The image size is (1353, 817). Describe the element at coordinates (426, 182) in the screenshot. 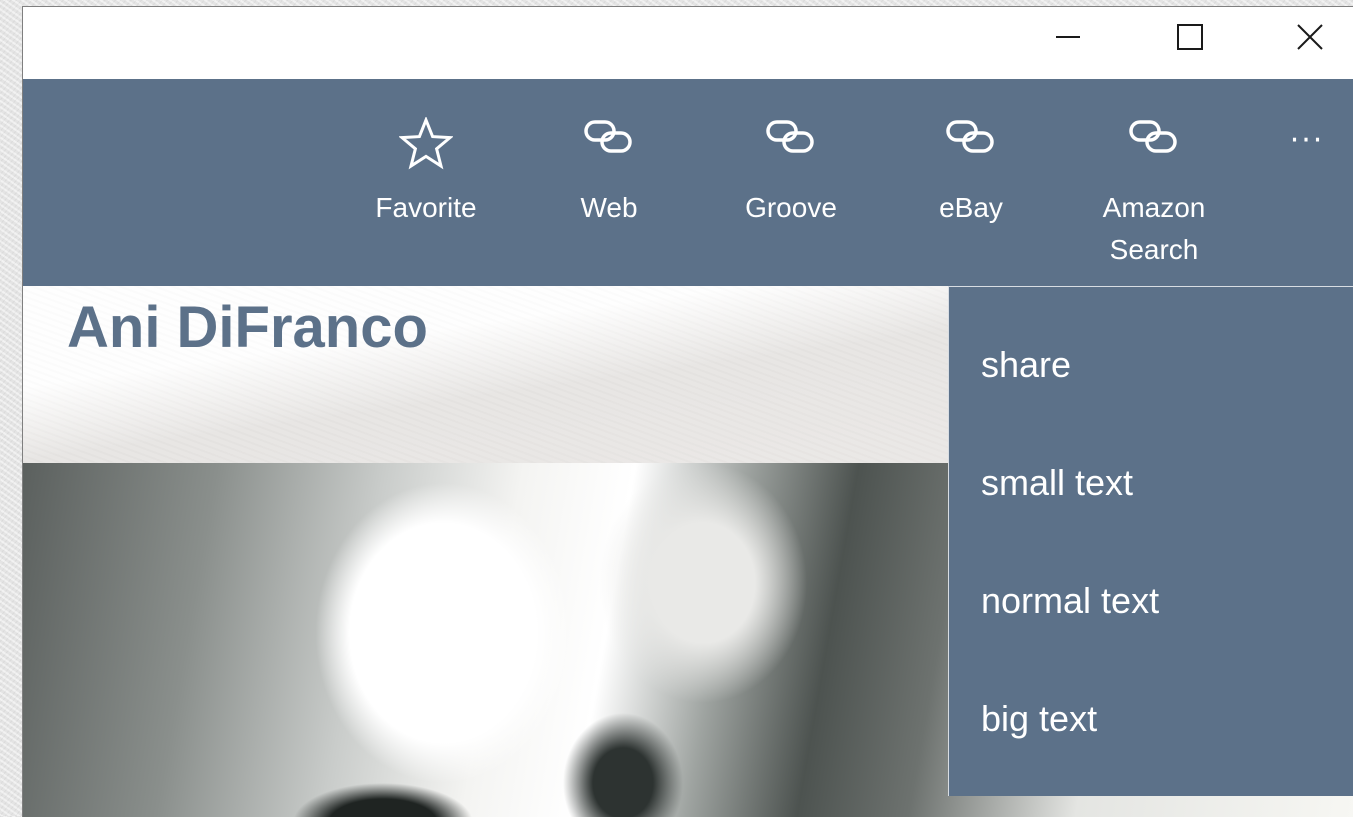

I see `favorite-button: Favorite` at that location.